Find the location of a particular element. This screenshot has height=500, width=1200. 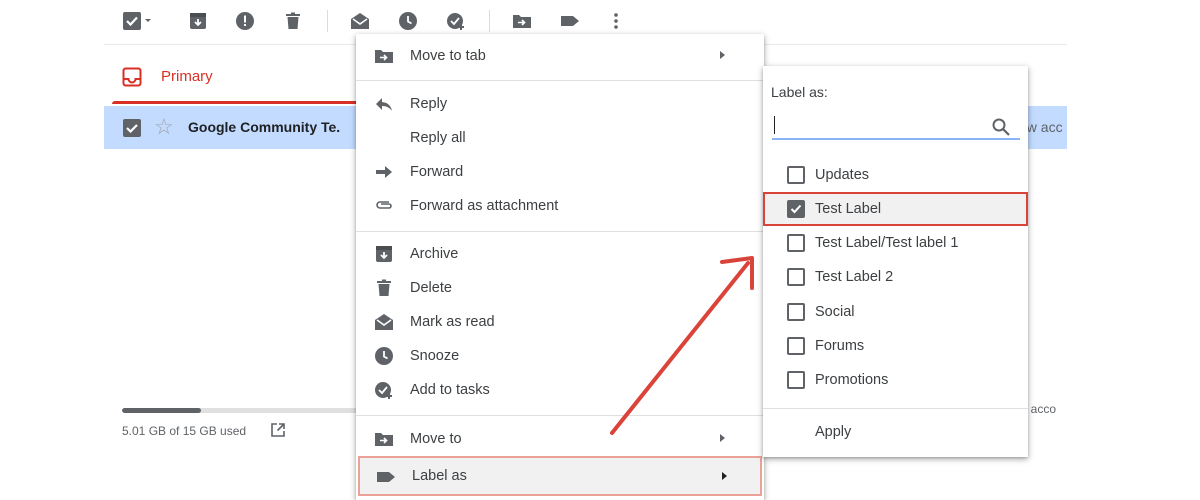

menu-item-forward: Forward is located at coordinates (560, 172).